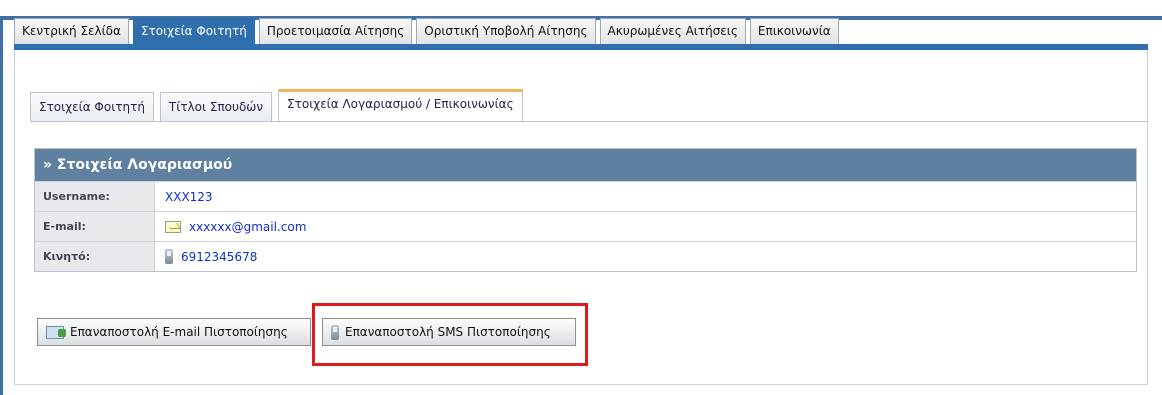 Image resolution: width=1162 pixels, height=395 pixels. What do you see at coordinates (506, 31) in the screenshot?
I see `tab-final-submission: Οριστική Υποβολή Αίτησης` at bounding box center [506, 31].